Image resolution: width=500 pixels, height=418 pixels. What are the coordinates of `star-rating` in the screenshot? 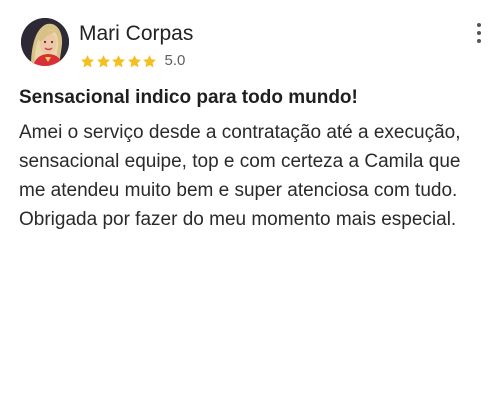 It's located at (119, 61).